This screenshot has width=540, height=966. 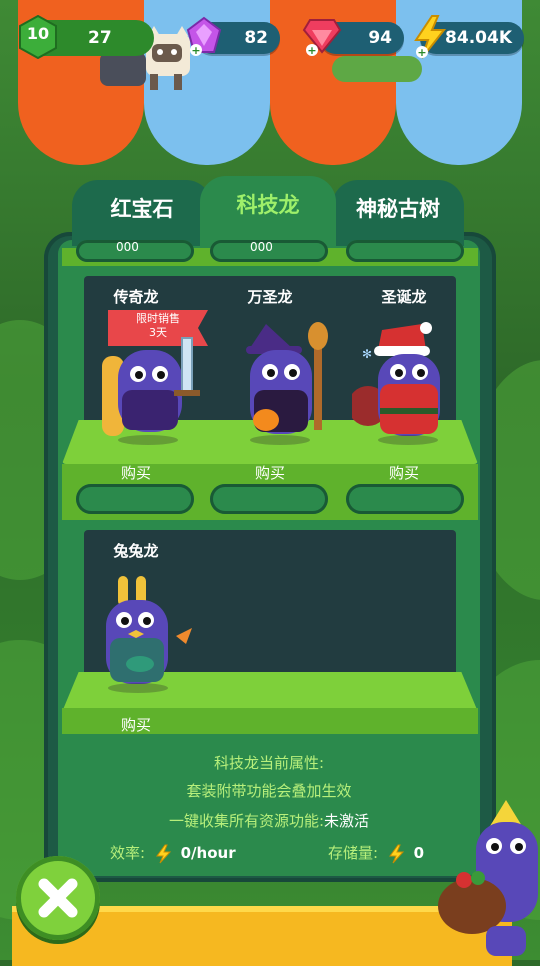 I want to click on efficiency-row: 效率: 0/hour, so click(x=173, y=853).